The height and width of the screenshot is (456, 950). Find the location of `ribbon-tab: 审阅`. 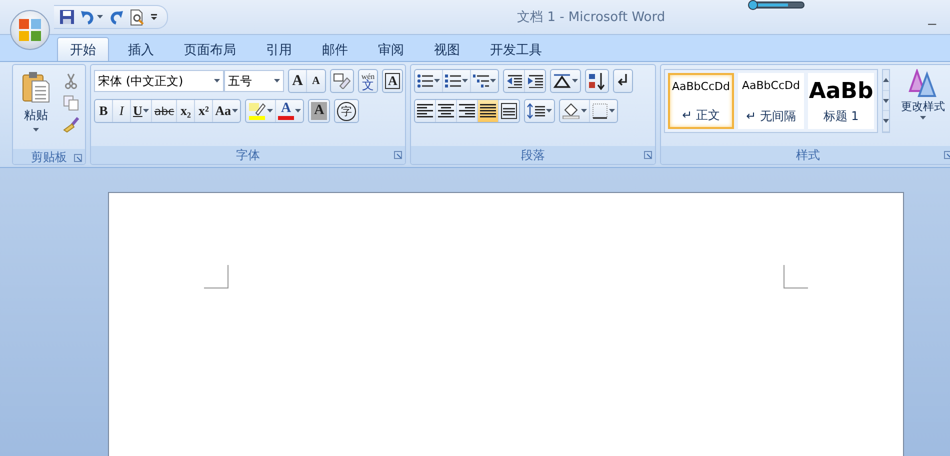

ribbon-tab: 审阅 is located at coordinates (391, 49).